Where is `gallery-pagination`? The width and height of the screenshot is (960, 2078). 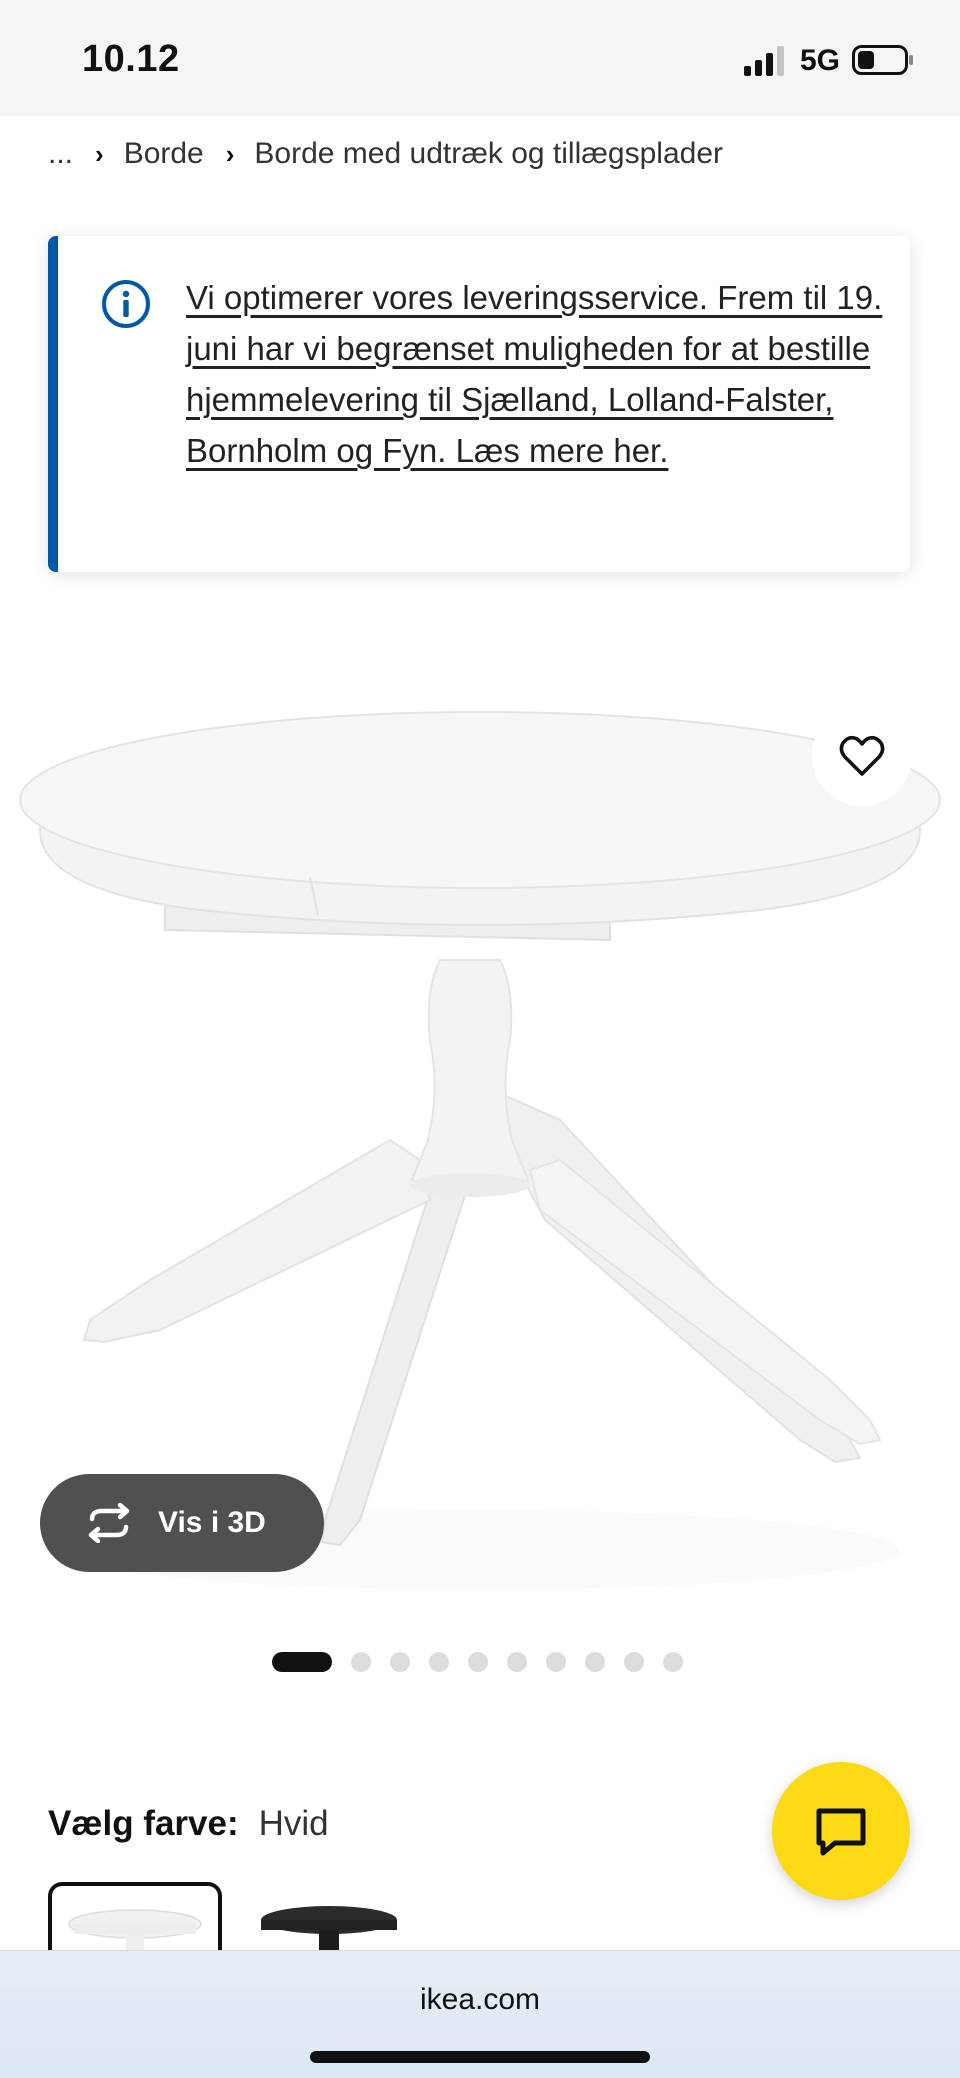 gallery-pagination is located at coordinates (487, 1662).